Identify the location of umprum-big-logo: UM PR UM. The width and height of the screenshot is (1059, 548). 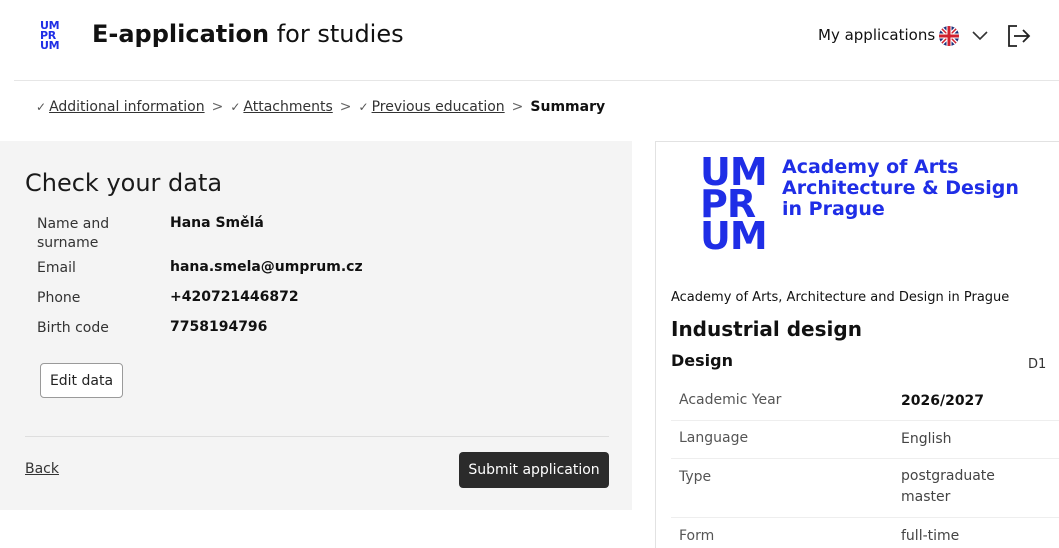
(734, 205).